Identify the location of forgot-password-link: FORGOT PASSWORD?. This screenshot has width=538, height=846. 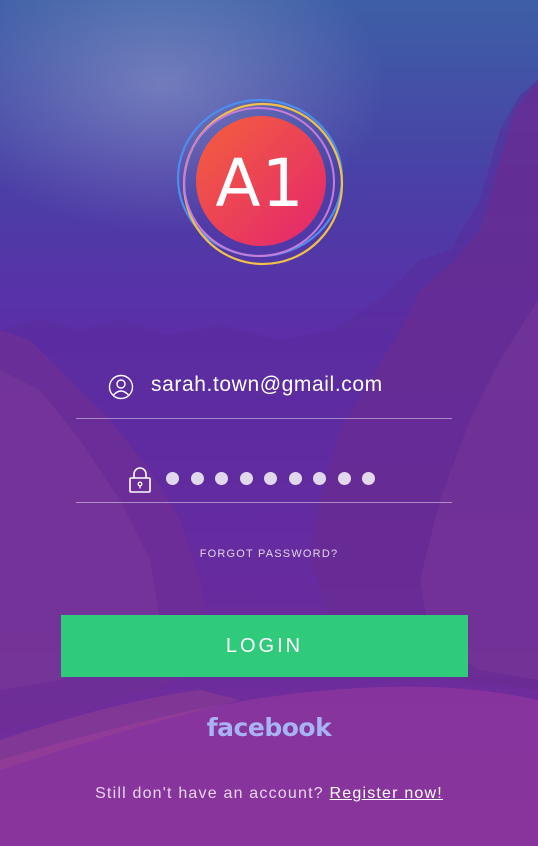
(269, 554).